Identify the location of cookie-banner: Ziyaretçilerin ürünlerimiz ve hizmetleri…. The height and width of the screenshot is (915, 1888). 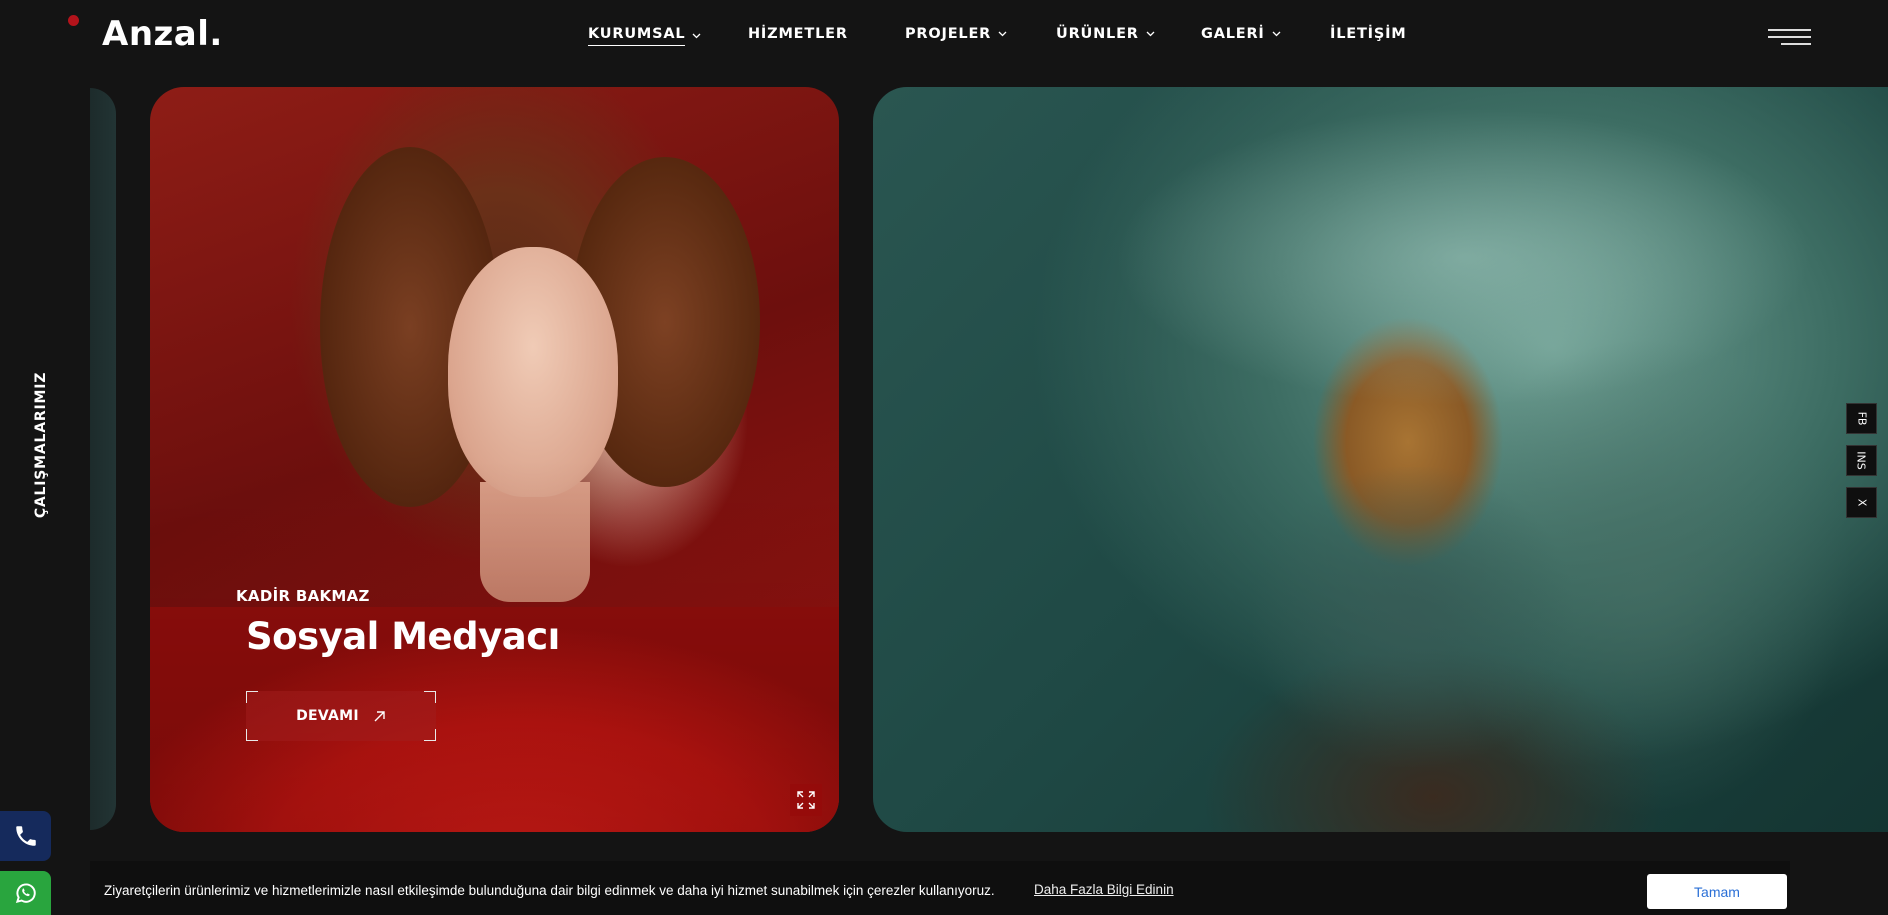
(940, 888).